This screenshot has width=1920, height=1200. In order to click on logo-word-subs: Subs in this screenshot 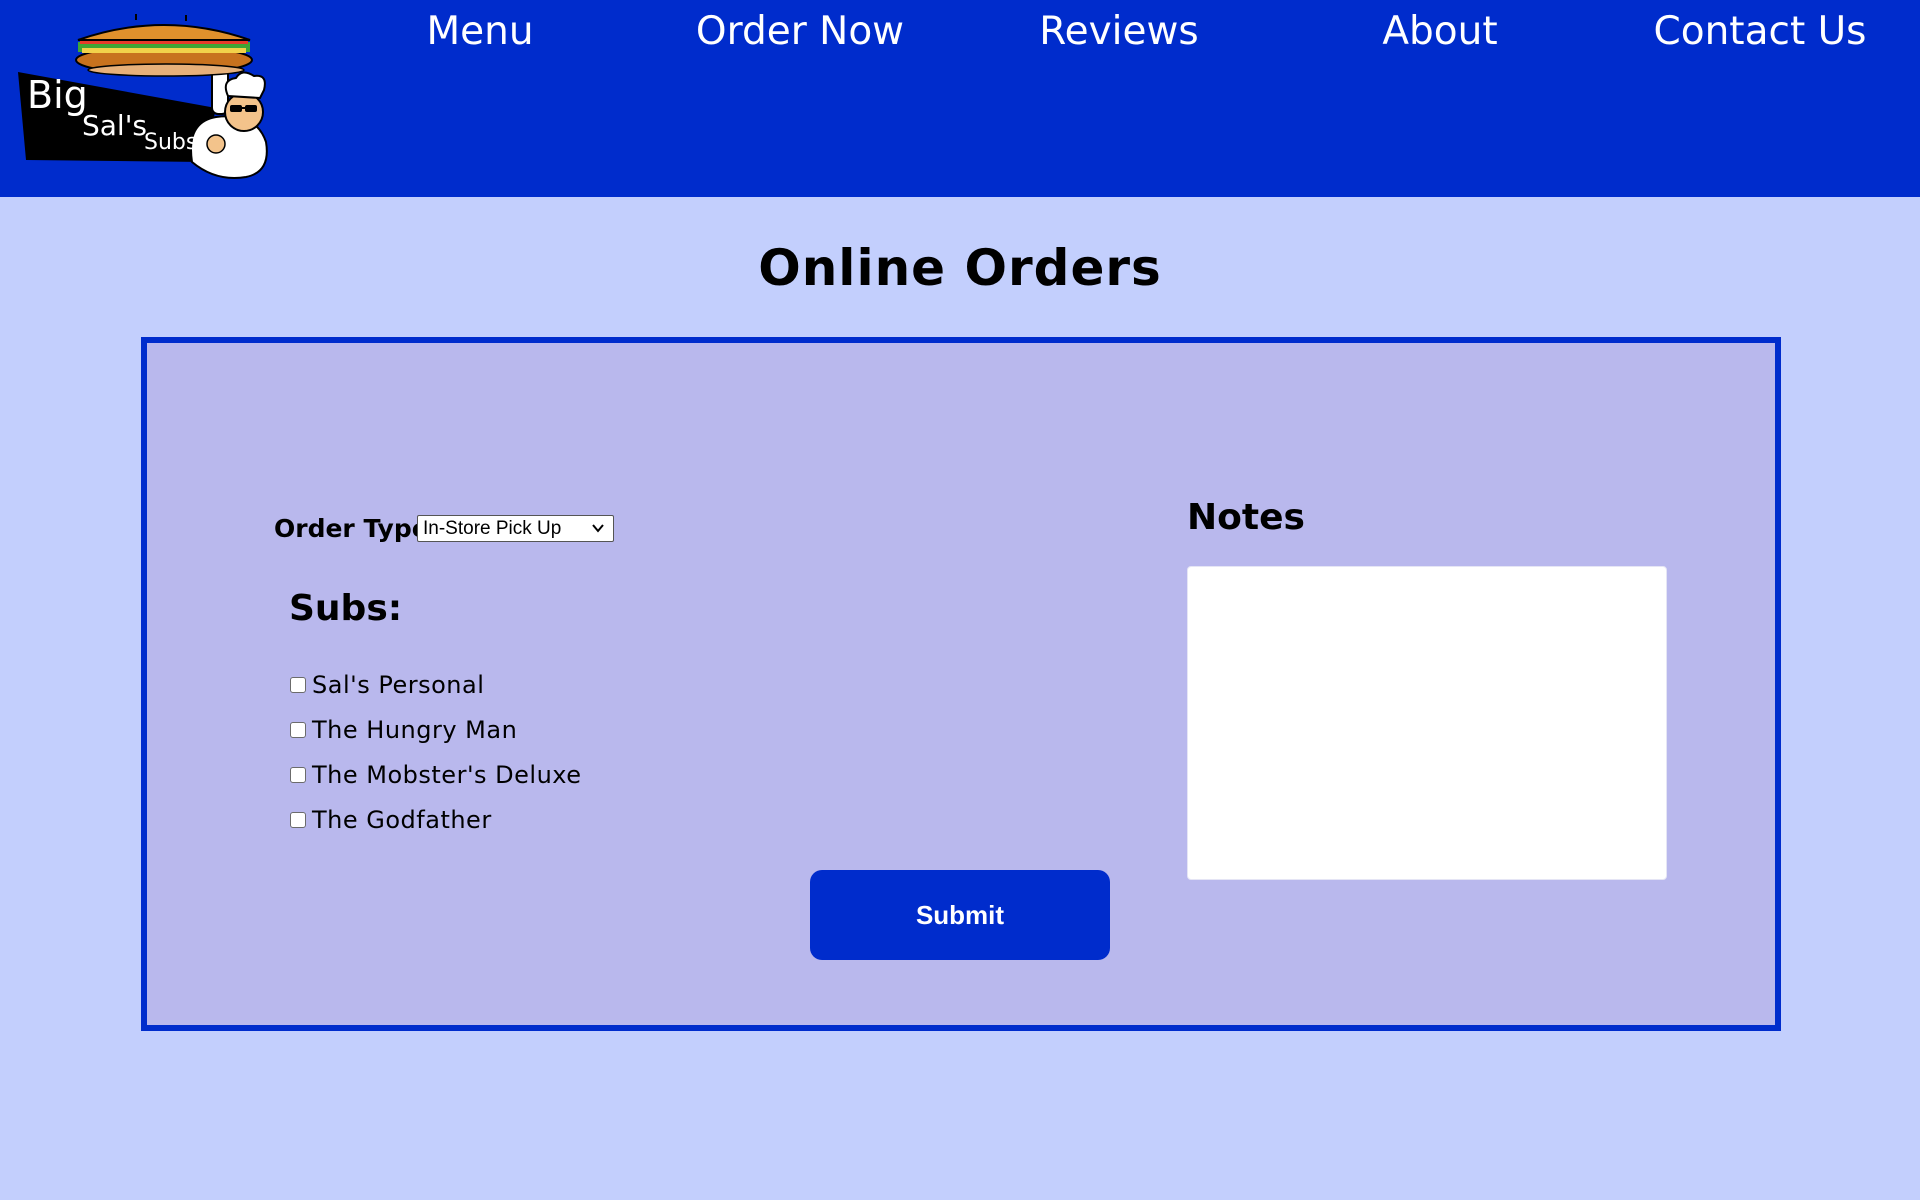, I will do `click(171, 142)`.